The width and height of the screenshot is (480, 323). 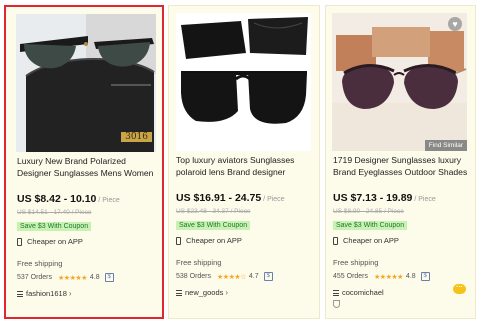 I want to click on original-price: US $8.90 - 24.85 / Piece, so click(x=368, y=211).